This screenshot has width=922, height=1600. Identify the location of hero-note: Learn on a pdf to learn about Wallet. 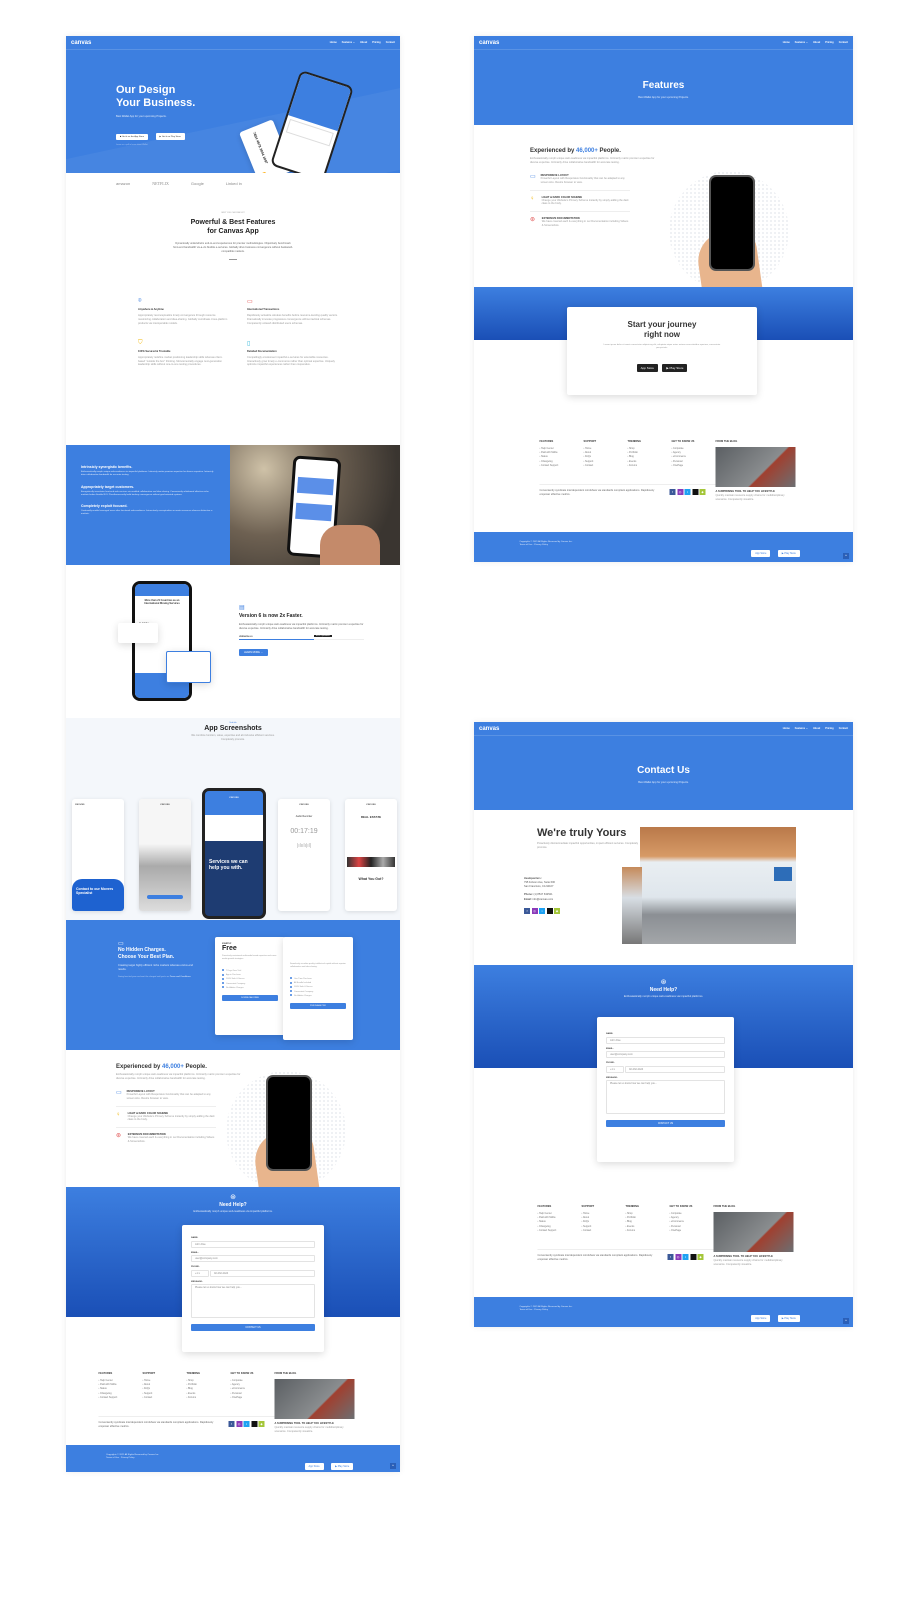
(155, 145).